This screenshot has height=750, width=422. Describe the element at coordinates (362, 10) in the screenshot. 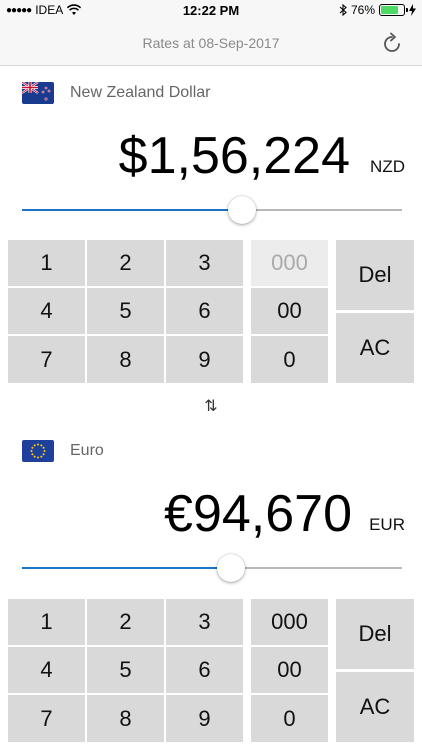

I see `battery-percent: 76%` at that location.